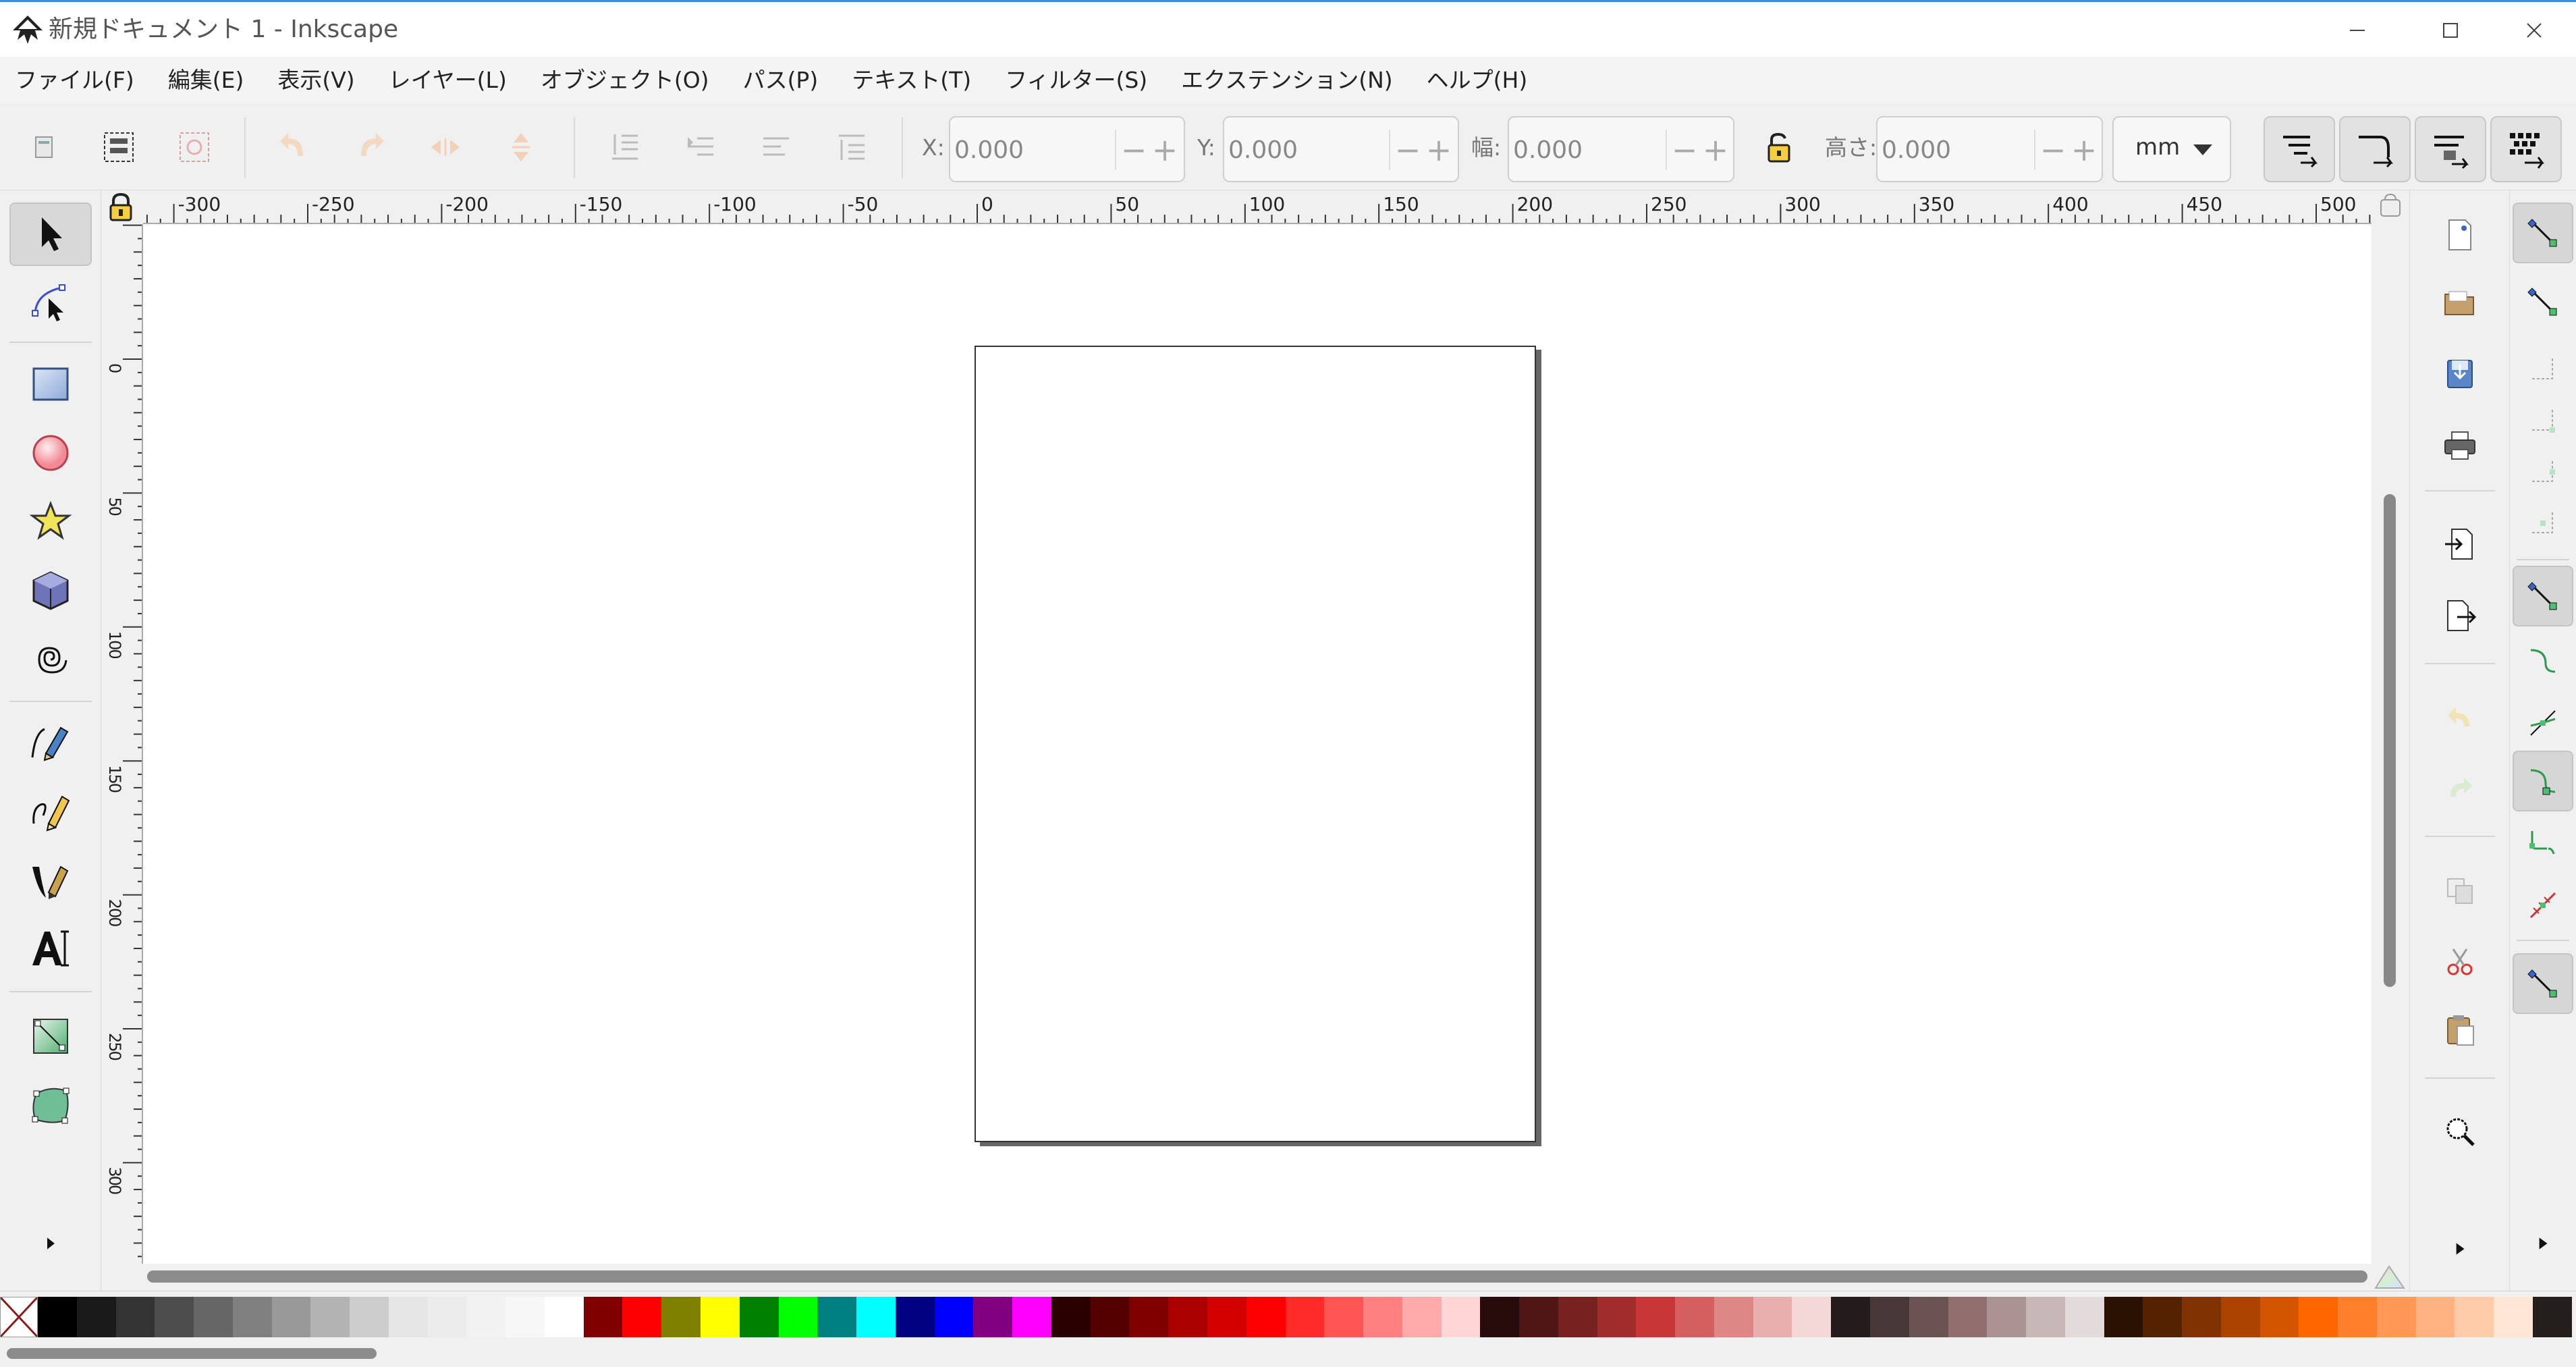 The image size is (2576, 1367). What do you see at coordinates (448, 80) in the screenshot?
I see `menu-layer: レイヤー(L)` at bounding box center [448, 80].